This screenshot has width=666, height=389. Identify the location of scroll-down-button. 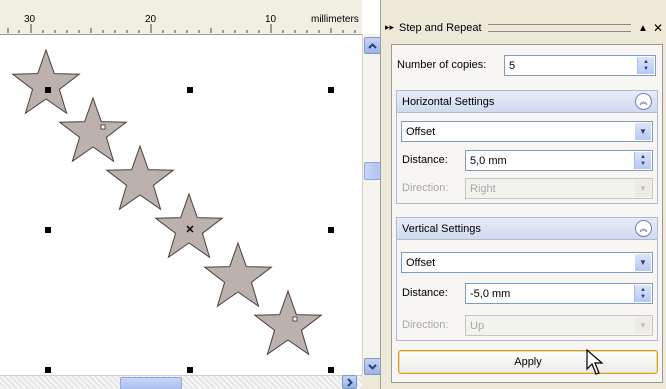
(372, 366).